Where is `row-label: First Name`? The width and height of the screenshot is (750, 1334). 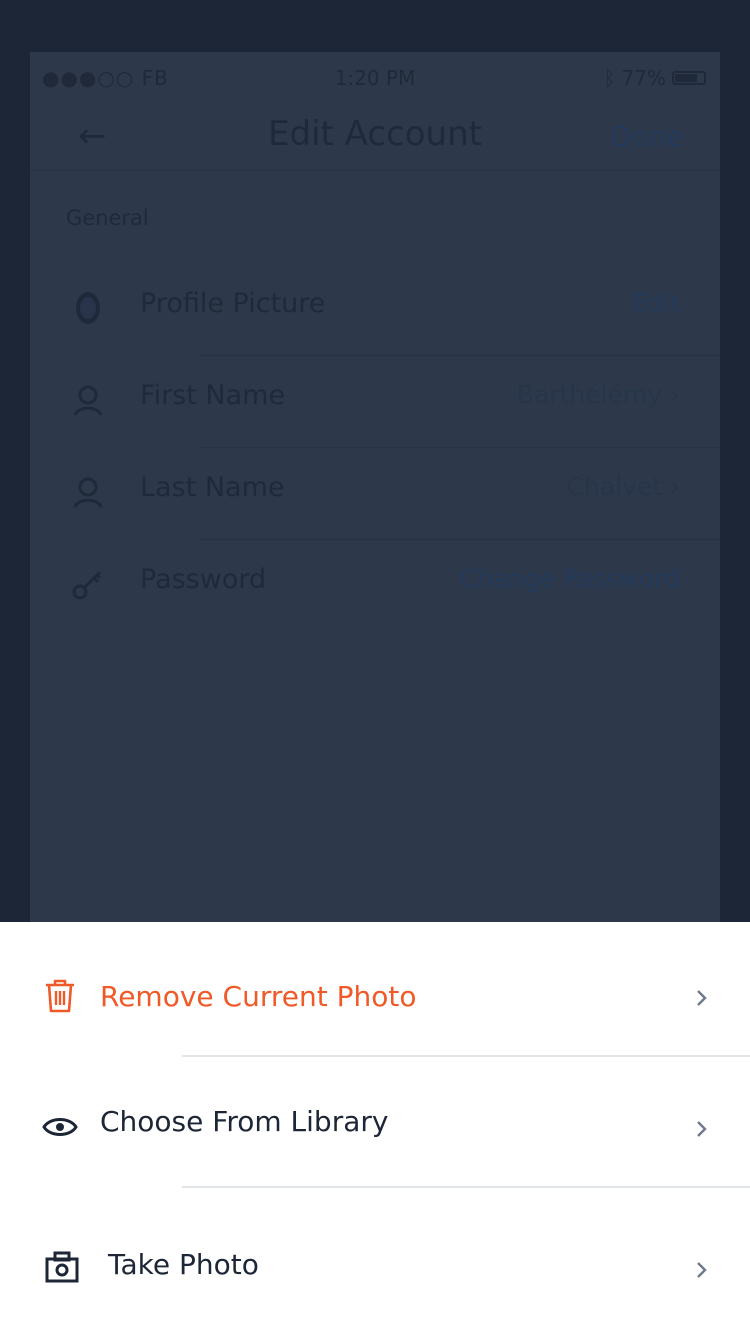
row-label: First Name is located at coordinates (213, 395).